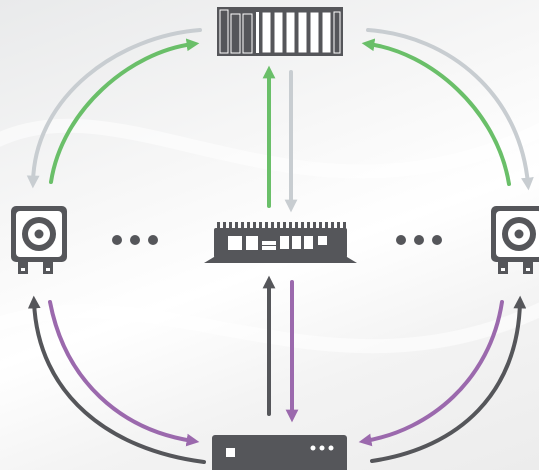  Describe the element at coordinates (280, 31) in the screenshot. I see `plc-rack-icon` at that location.